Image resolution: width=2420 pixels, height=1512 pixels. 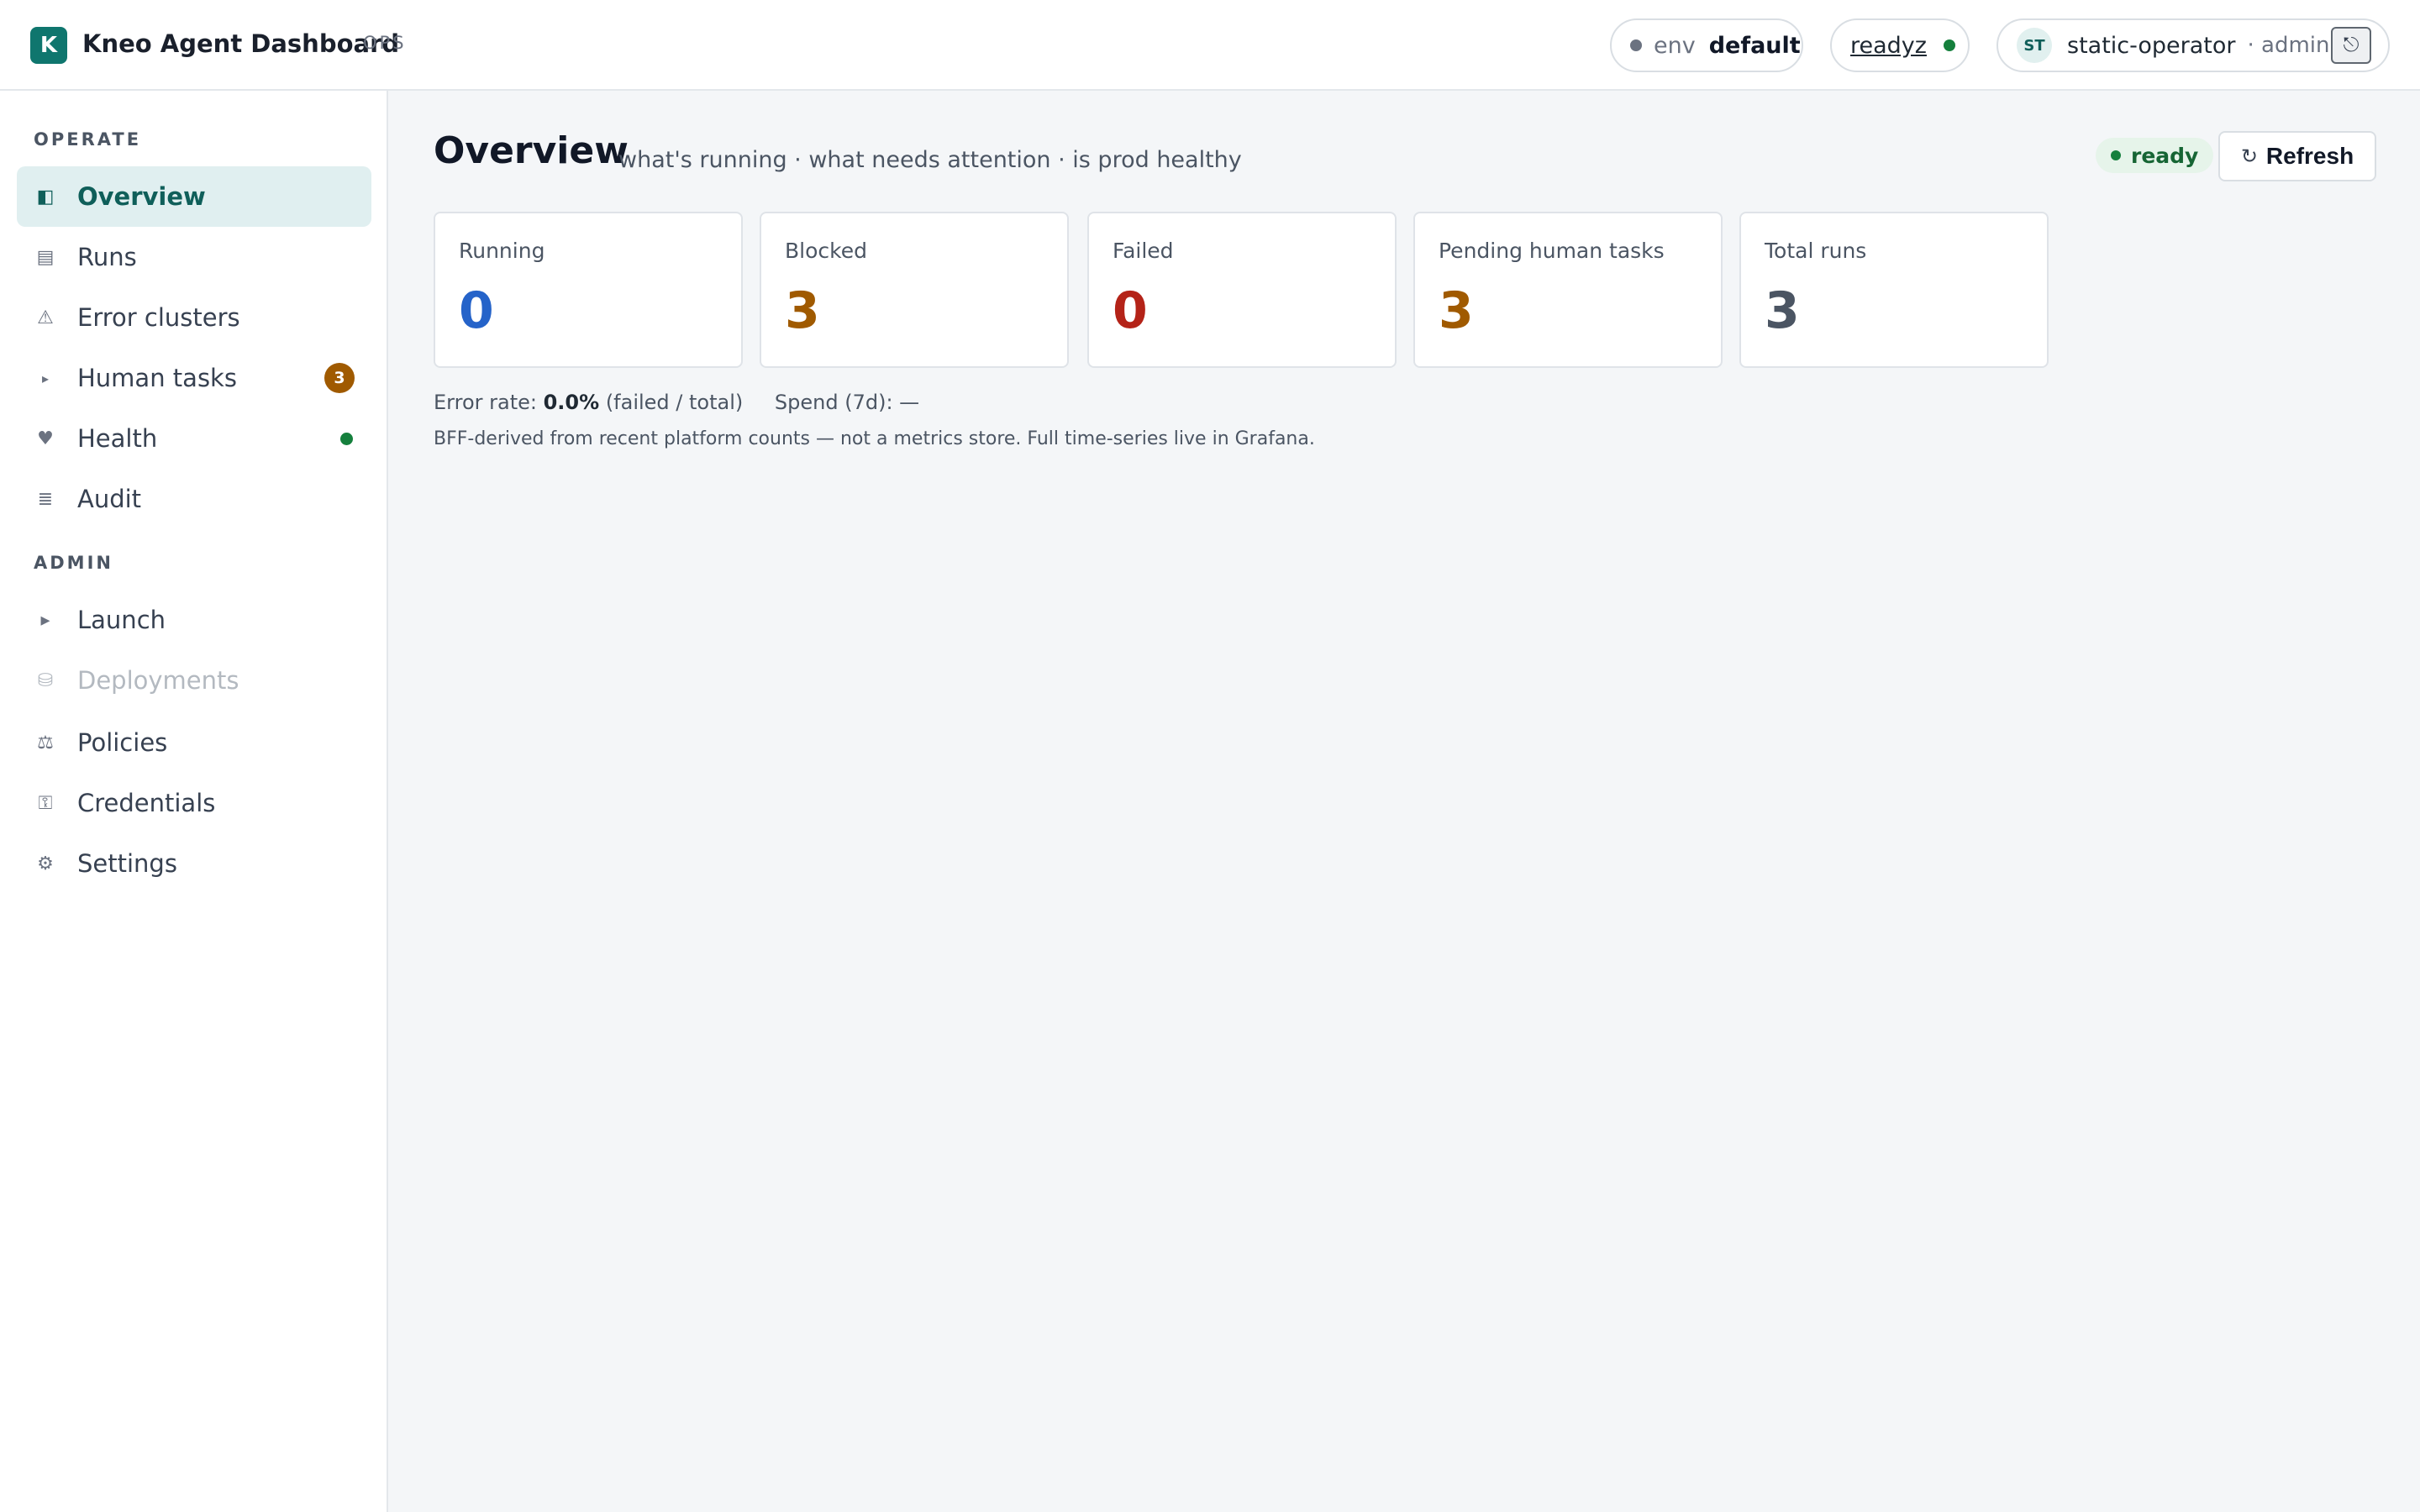 I want to click on health-status-dot, so click(x=346, y=439).